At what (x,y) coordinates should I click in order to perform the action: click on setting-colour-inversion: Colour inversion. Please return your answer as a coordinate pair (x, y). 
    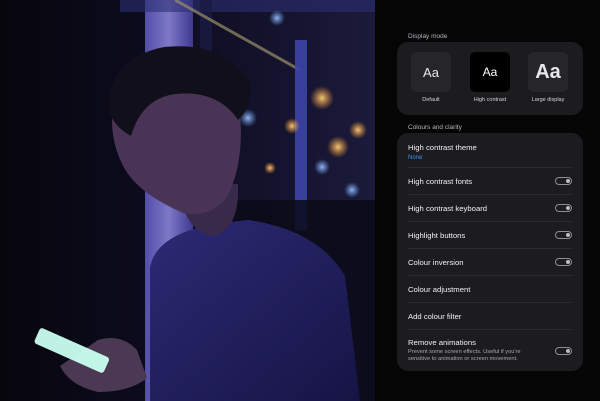
    Looking at the image, I should click on (490, 262).